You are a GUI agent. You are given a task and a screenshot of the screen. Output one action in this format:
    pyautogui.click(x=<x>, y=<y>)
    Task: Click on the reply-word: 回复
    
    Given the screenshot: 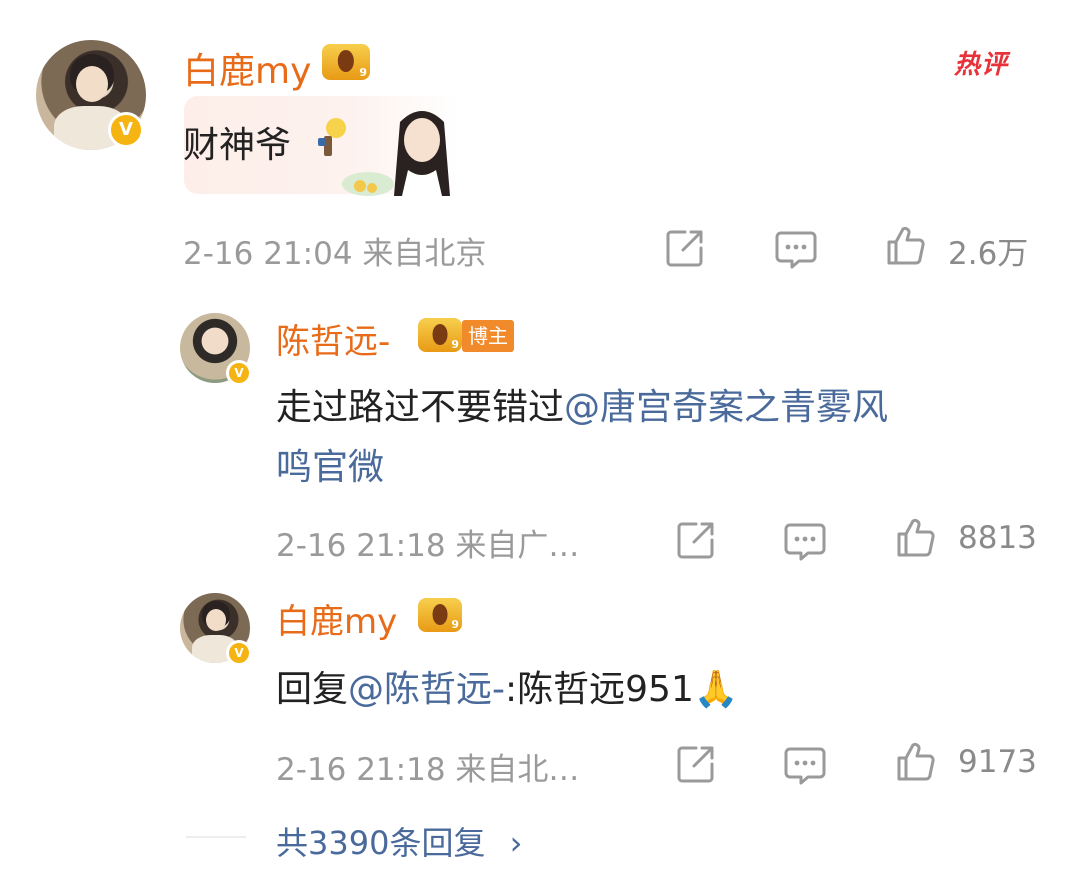 What is the action you would take?
    pyautogui.click(x=312, y=689)
    